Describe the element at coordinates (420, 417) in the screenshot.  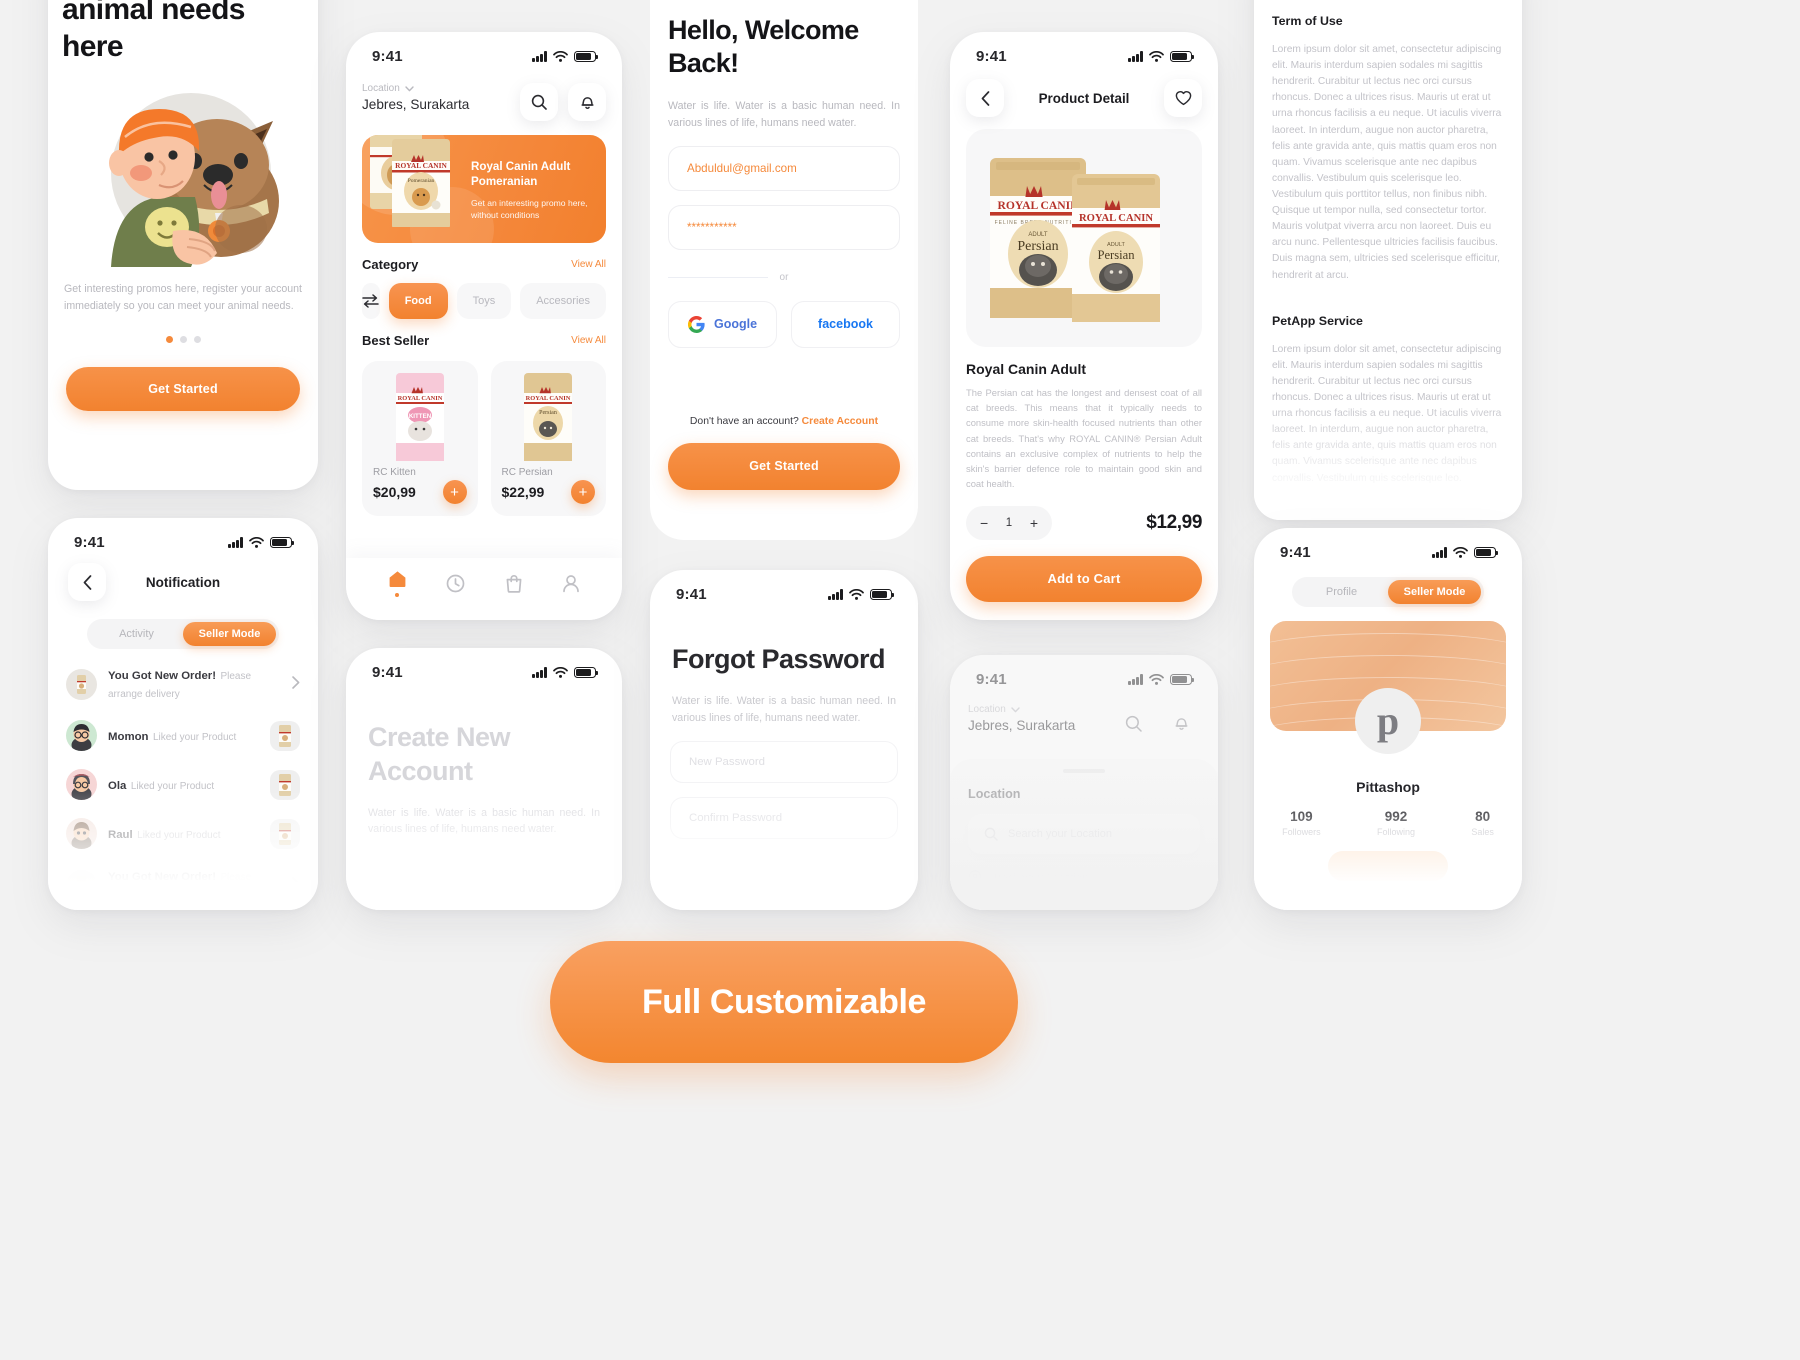
I see `product-image: ROYAL CANIN KITTEN` at that location.